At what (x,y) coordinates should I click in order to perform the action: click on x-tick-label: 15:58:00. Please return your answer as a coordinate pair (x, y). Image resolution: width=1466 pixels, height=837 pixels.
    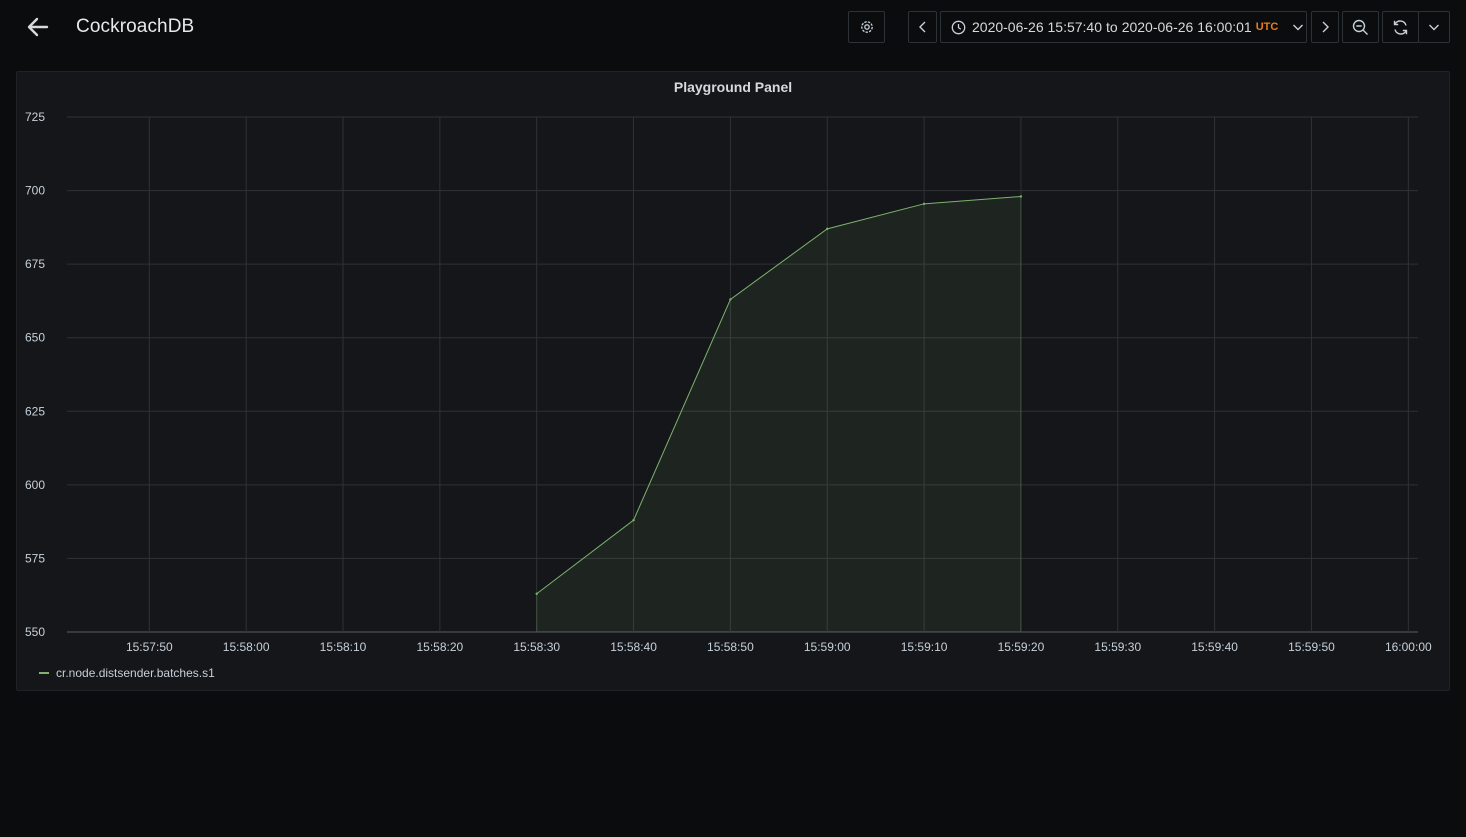
    Looking at the image, I should click on (246, 647).